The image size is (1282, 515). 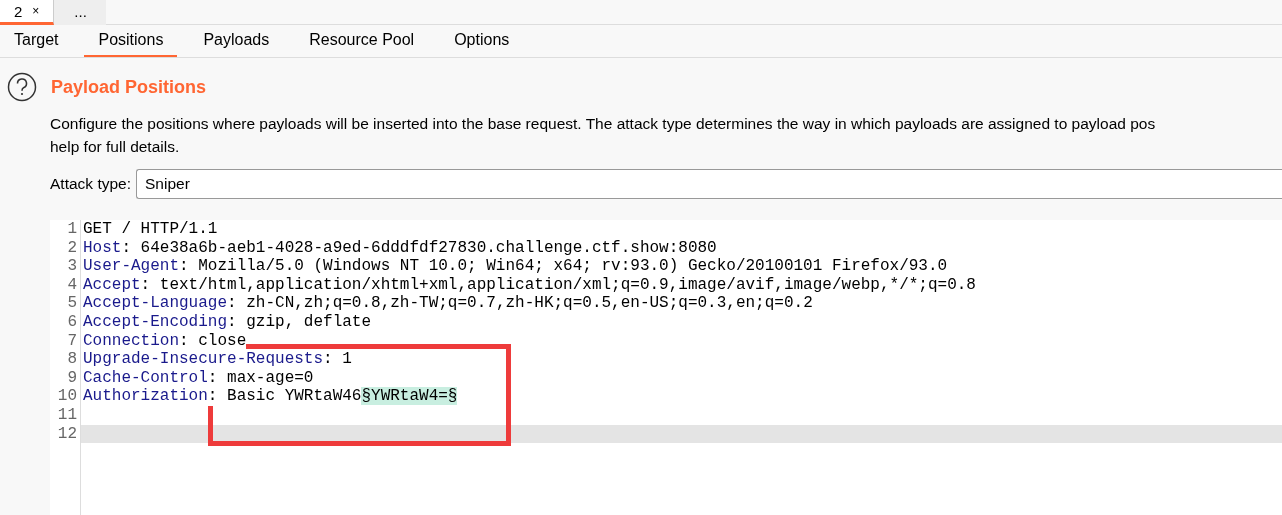 What do you see at coordinates (482, 41) in the screenshot?
I see `tab: Options` at bounding box center [482, 41].